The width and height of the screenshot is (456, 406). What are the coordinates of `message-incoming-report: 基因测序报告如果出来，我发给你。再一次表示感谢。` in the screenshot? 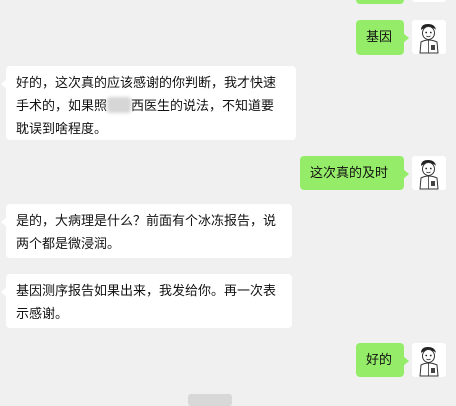 It's located at (146, 301).